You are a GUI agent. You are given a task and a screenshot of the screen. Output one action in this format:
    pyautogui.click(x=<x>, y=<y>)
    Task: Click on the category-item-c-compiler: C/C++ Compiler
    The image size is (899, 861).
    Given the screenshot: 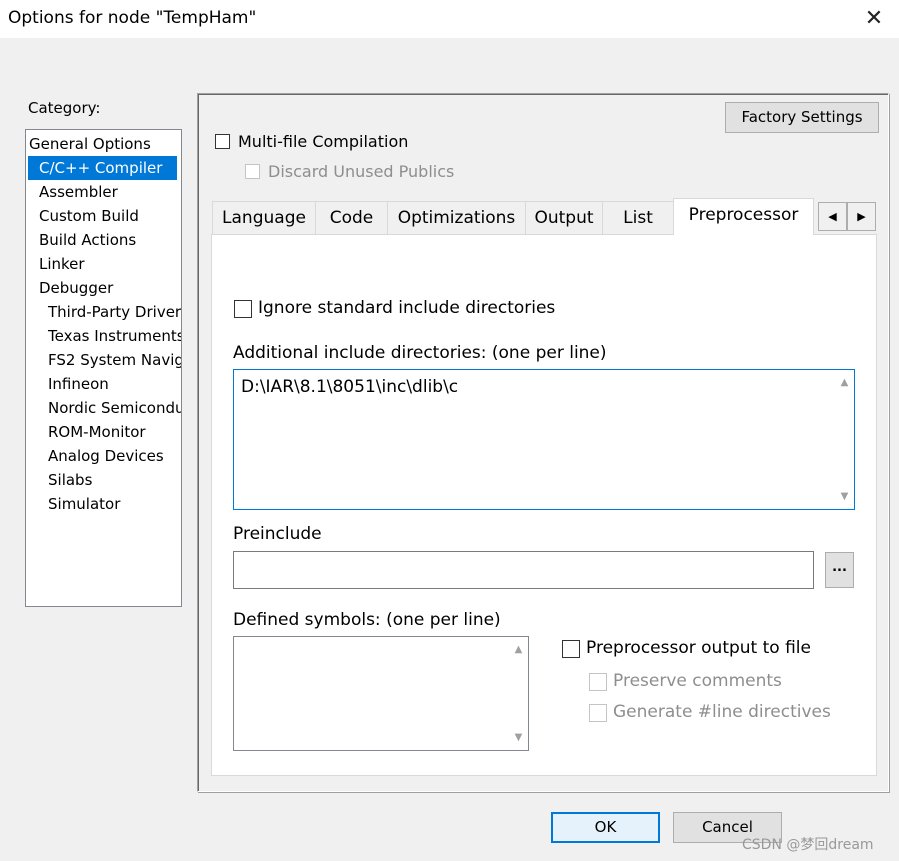 What is the action you would take?
    pyautogui.click(x=102, y=168)
    